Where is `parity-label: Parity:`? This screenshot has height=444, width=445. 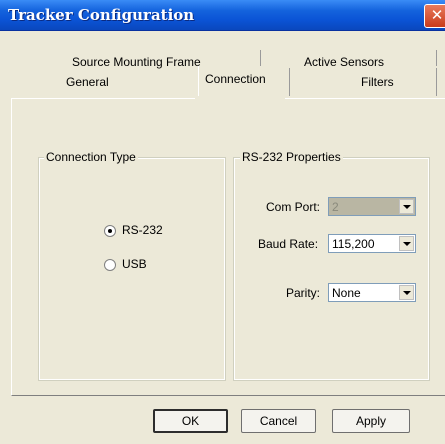
parity-label: Parity: is located at coordinates (303, 293).